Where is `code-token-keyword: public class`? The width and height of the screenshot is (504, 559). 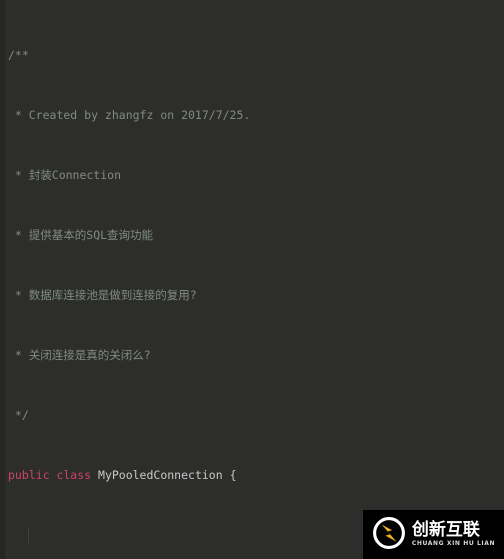 code-token-keyword: public class is located at coordinates (53, 475).